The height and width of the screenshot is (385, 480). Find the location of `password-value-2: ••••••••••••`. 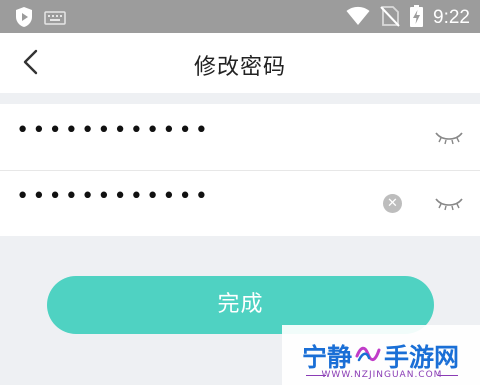

password-value-2: •••••••••••• is located at coordinates (113, 196).